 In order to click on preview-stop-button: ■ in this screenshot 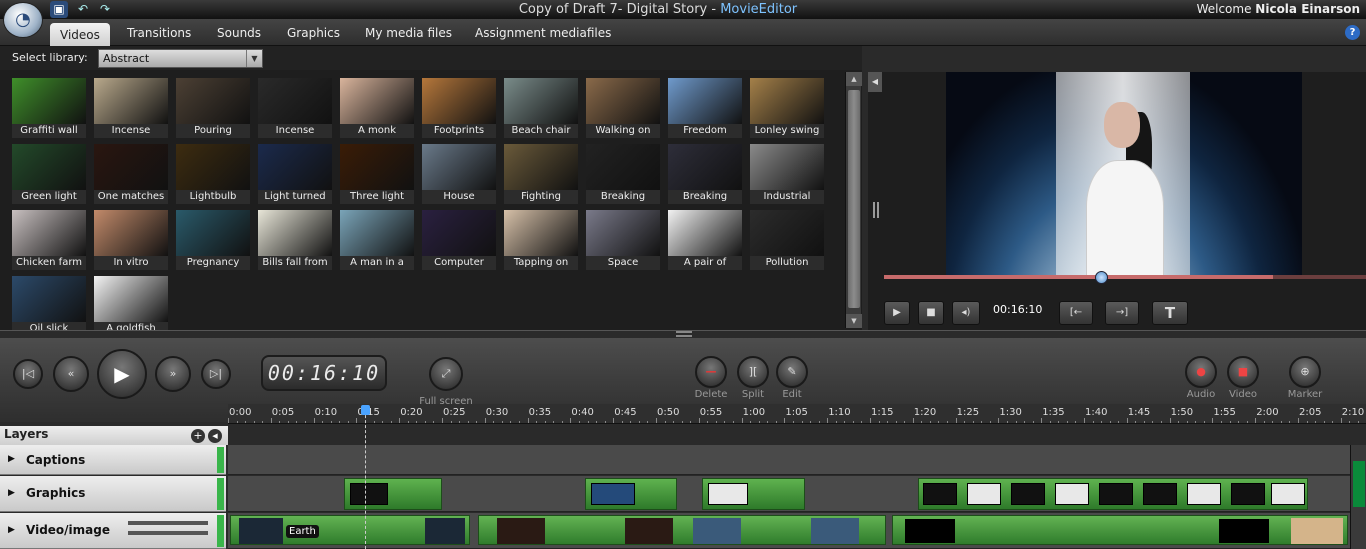, I will do `click(931, 313)`.